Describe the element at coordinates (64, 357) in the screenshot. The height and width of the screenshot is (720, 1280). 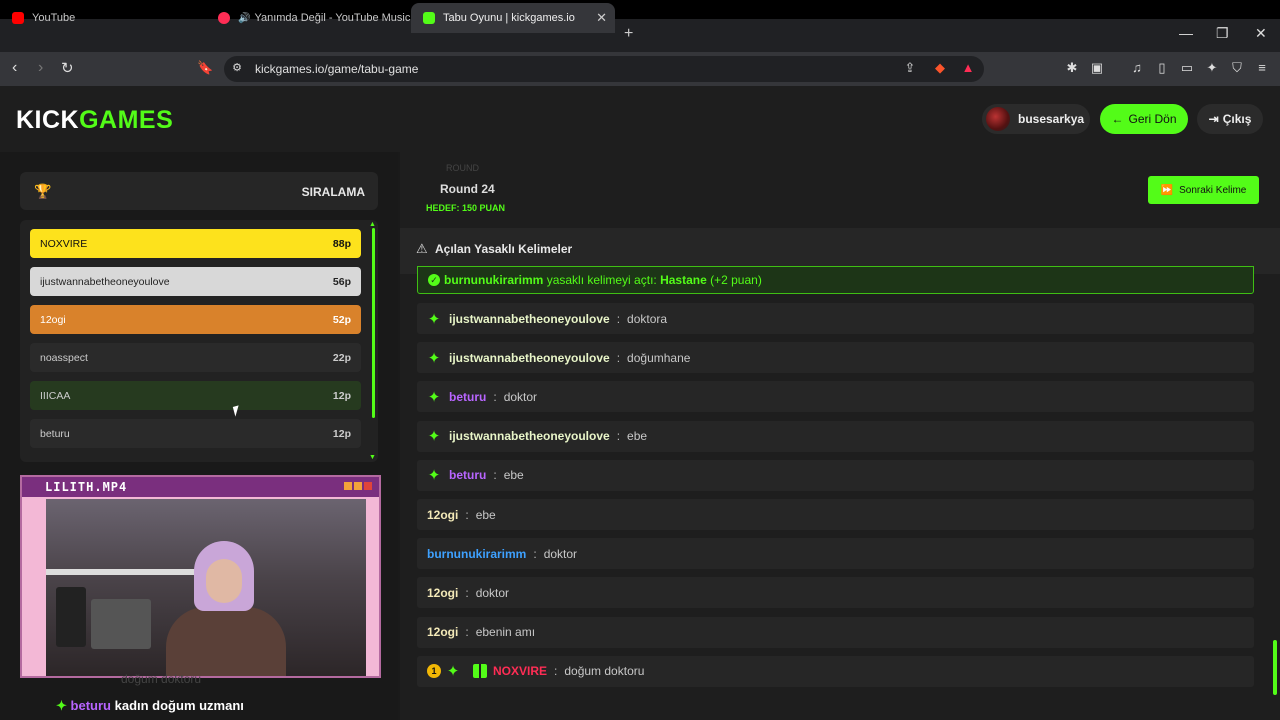
I see `player-name: noasspect` at that location.